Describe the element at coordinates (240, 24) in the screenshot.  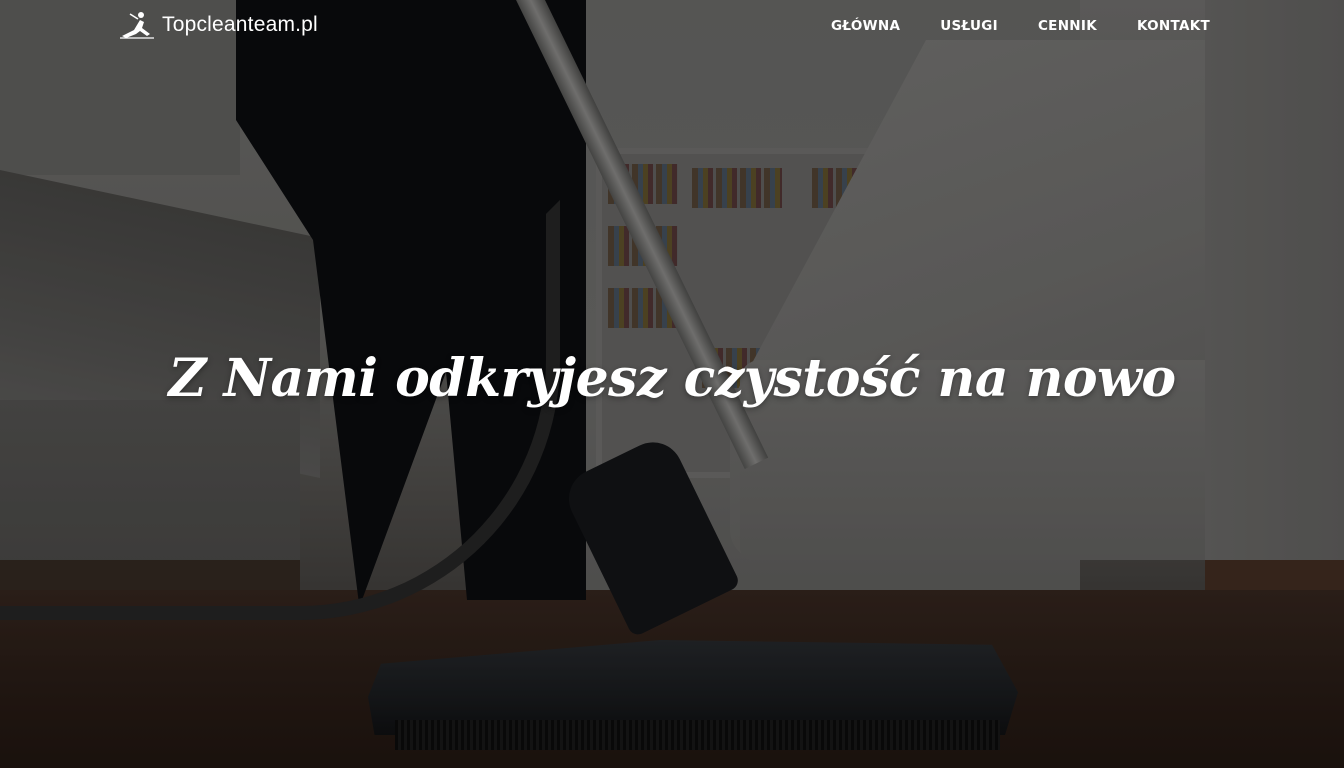
I see `brand-name: Topcleanteam.pl` at that location.